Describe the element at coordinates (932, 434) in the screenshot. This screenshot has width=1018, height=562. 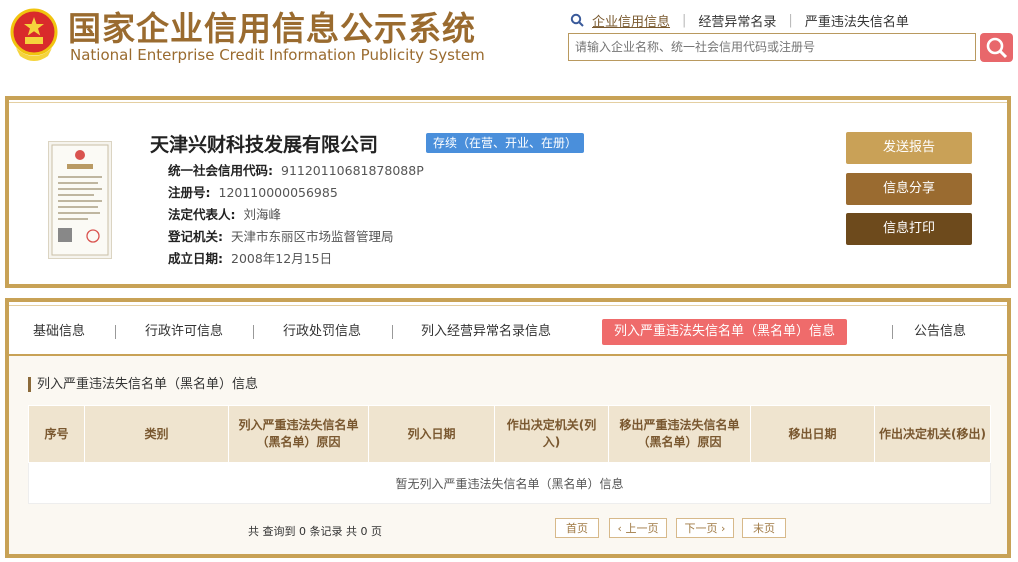
I see `col-header: 作出决定机关(移出)` at that location.